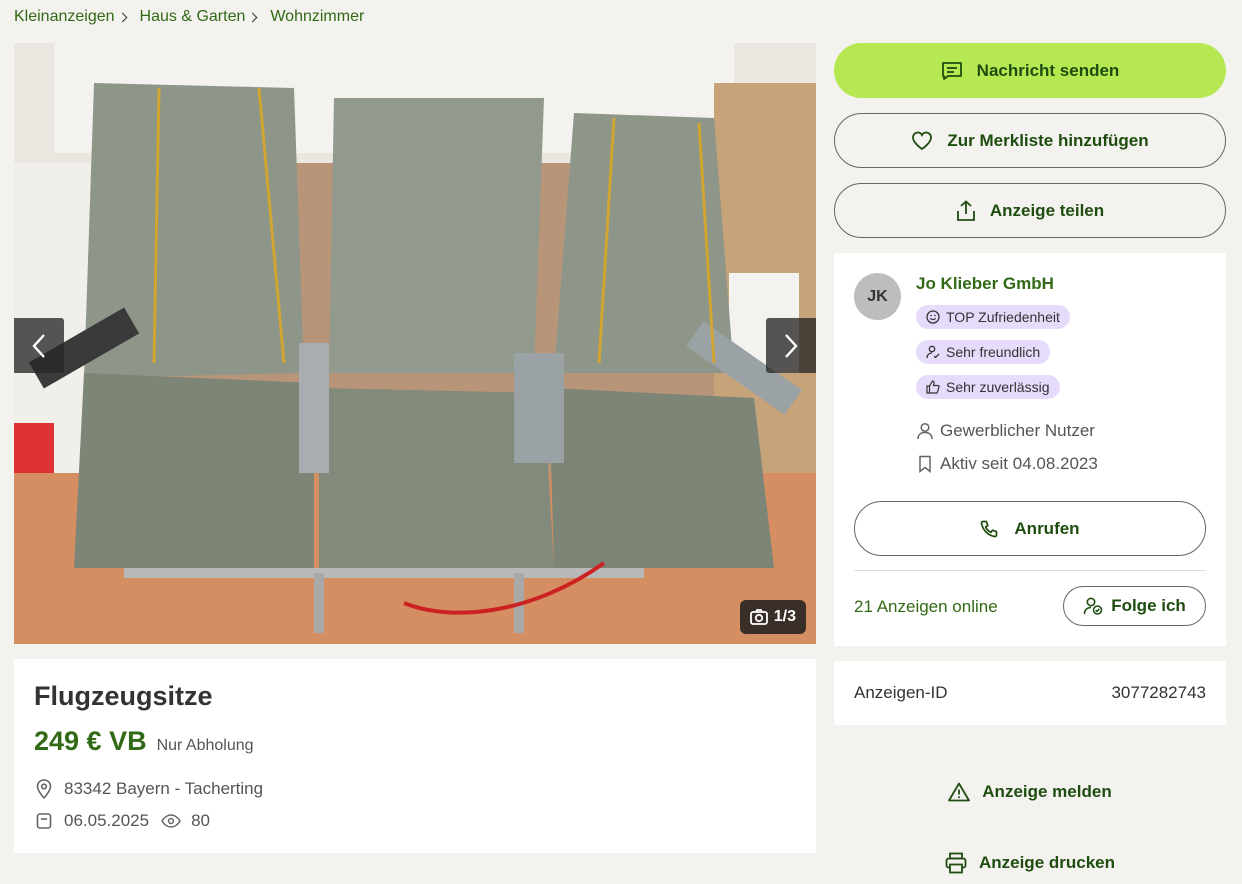 This screenshot has height=884, width=1242. What do you see at coordinates (925, 464) in the screenshot?
I see `bookmark-icon` at bounding box center [925, 464].